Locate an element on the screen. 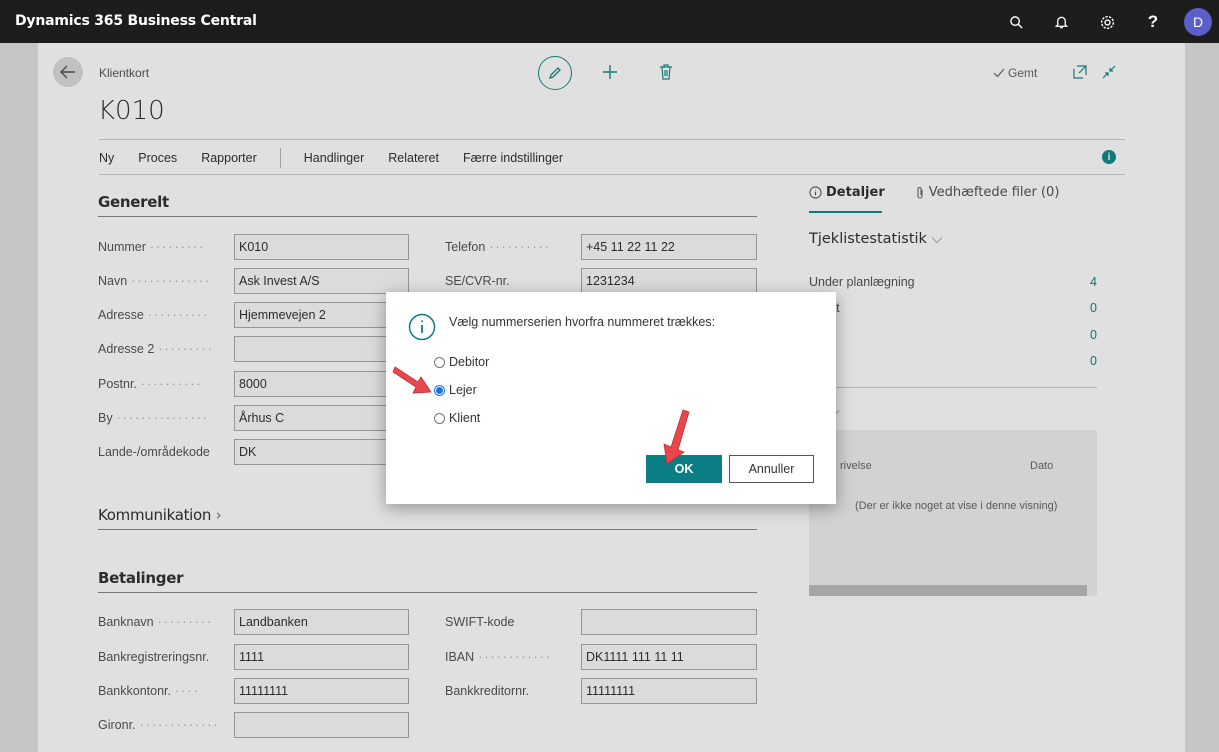 Image resolution: width=1219 pixels, height=752 pixels. cancel-button: Annuller is located at coordinates (771, 469).